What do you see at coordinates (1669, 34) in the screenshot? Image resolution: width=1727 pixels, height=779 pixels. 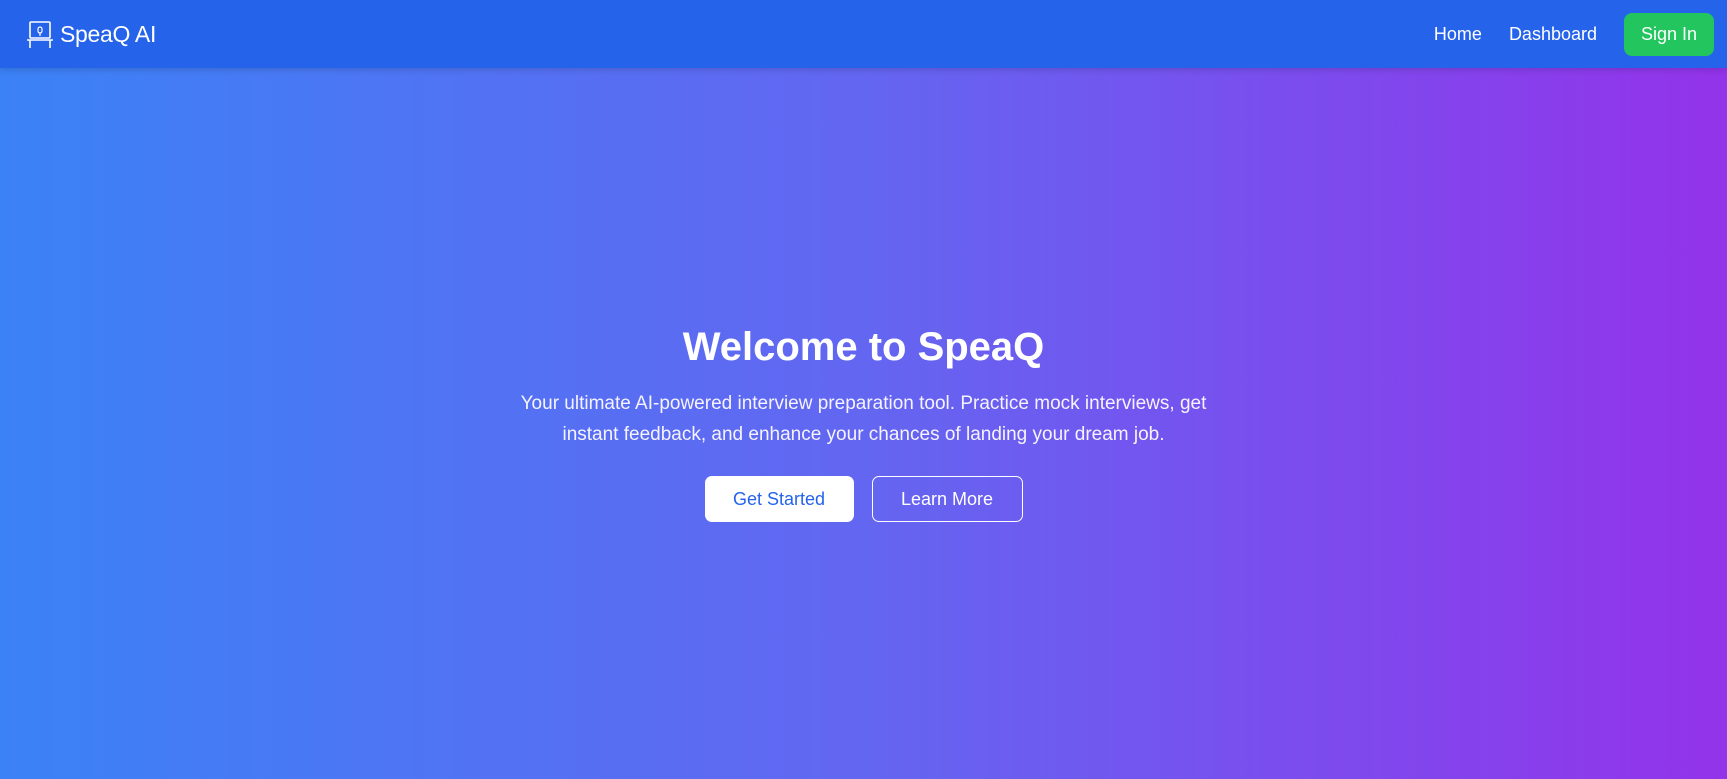 I see `sign-in-button: Sign In` at bounding box center [1669, 34].